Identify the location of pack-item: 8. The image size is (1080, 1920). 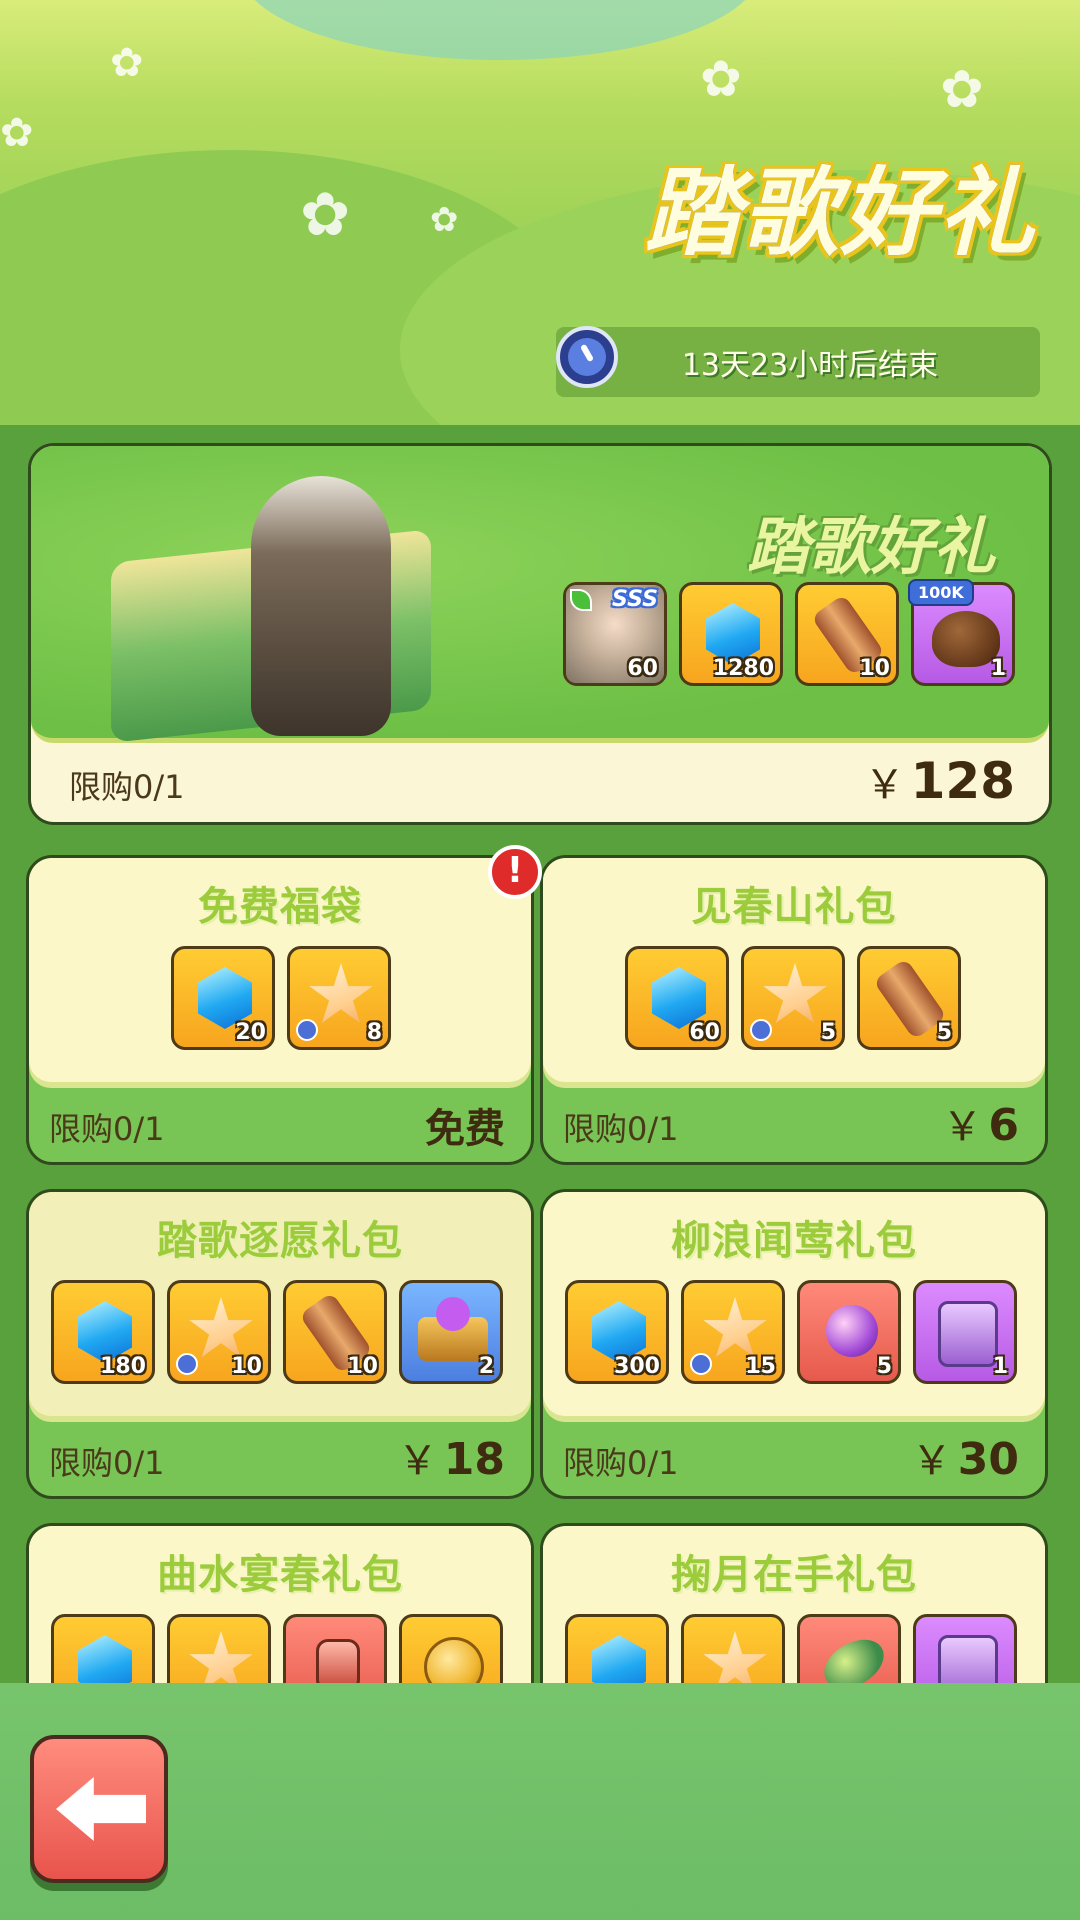
(339, 998).